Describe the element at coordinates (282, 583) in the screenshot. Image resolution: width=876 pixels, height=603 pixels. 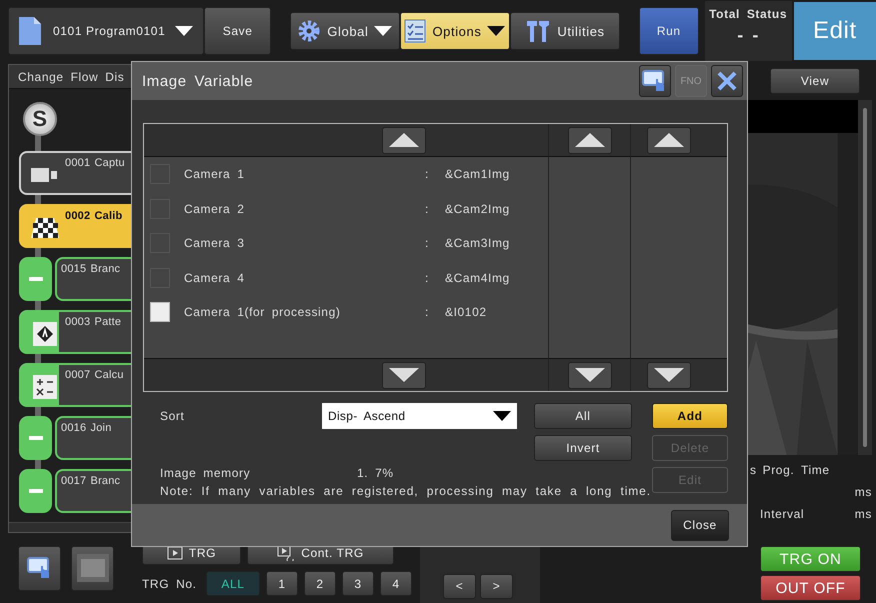
I see `trigger-number-button: 1` at that location.